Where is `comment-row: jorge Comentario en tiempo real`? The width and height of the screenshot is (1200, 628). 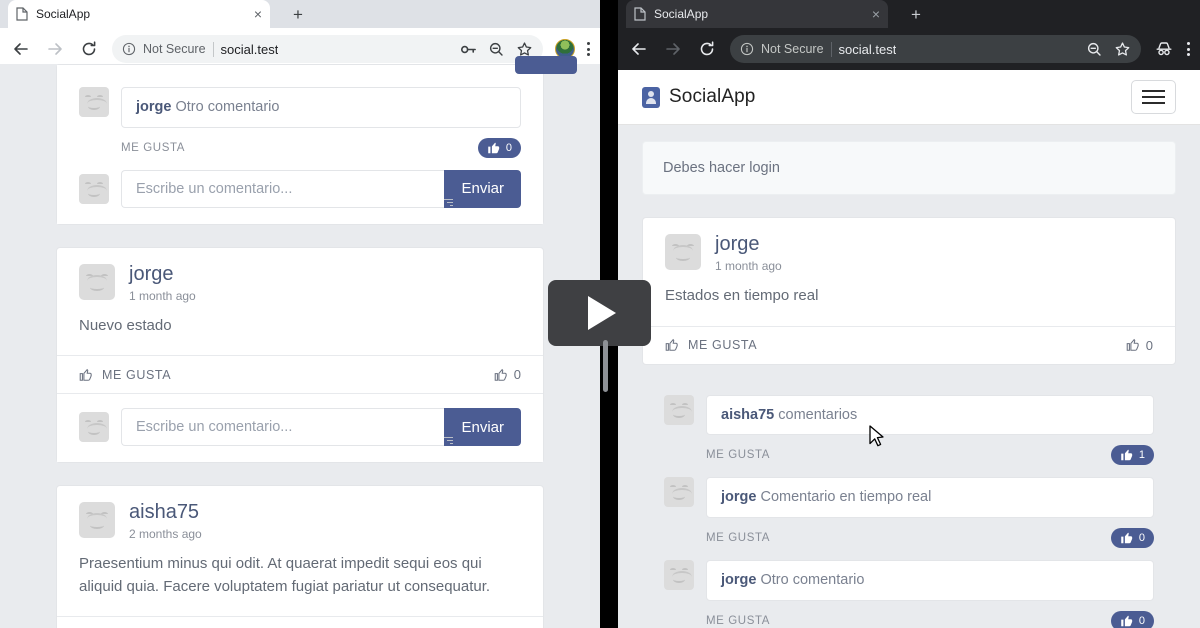
comment-row: jorge Comentario en tiempo real is located at coordinates (909, 498).